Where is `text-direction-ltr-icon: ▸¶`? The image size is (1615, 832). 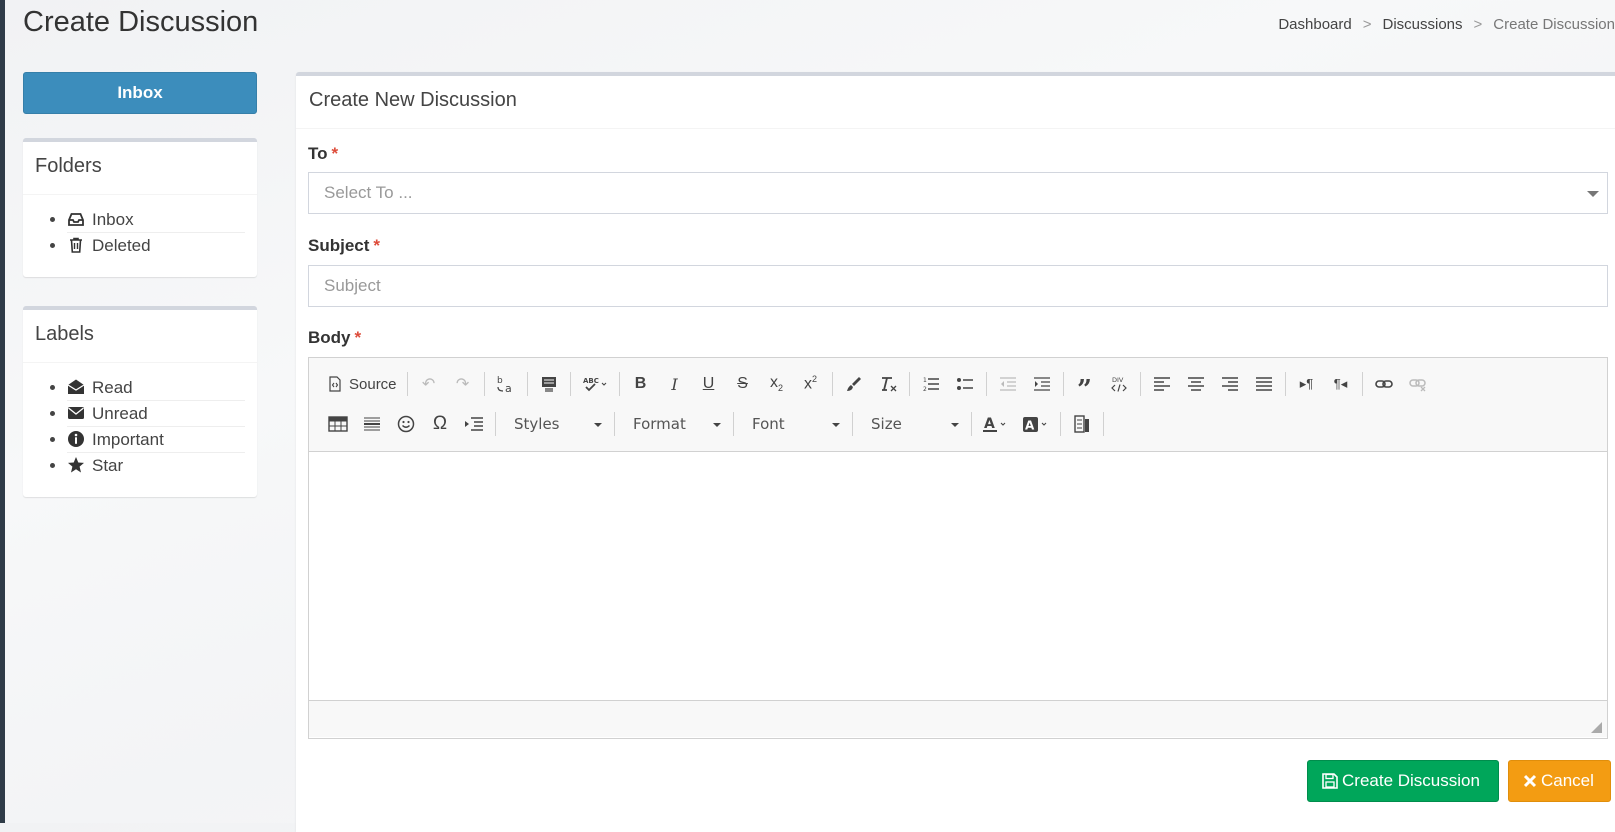 text-direction-ltr-icon: ▸¶ is located at coordinates (1306, 383).